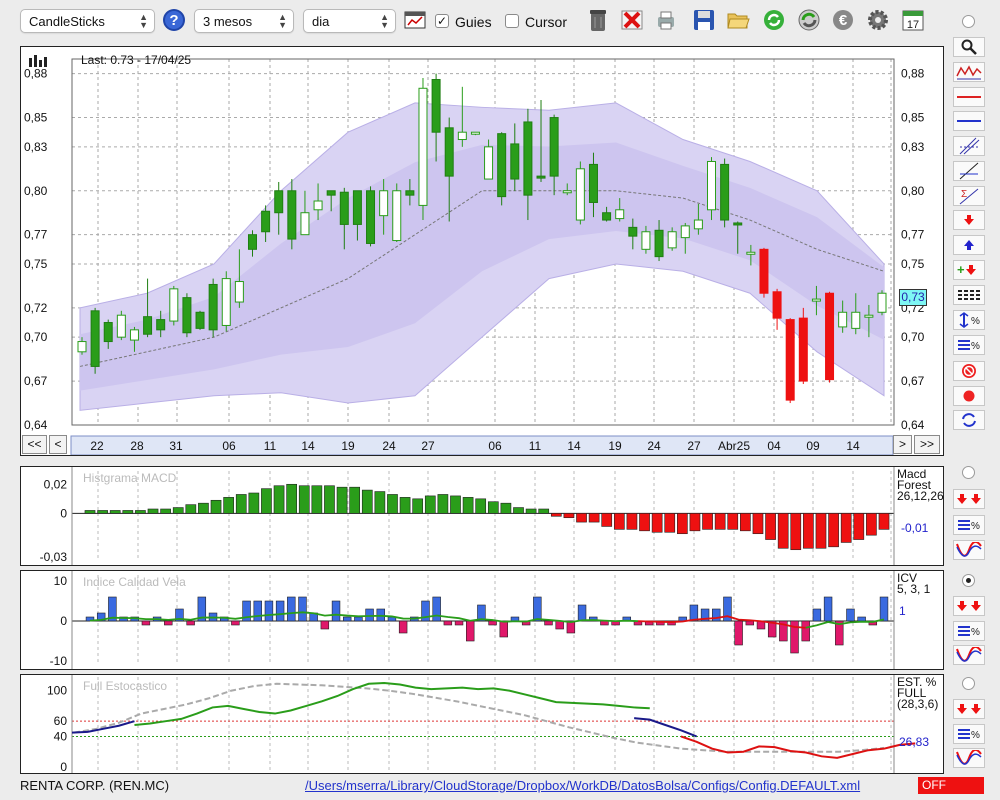 This screenshot has width=1000, height=800. Describe the element at coordinates (969, 499) in the screenshot. I see `macd-move-button` at that location.